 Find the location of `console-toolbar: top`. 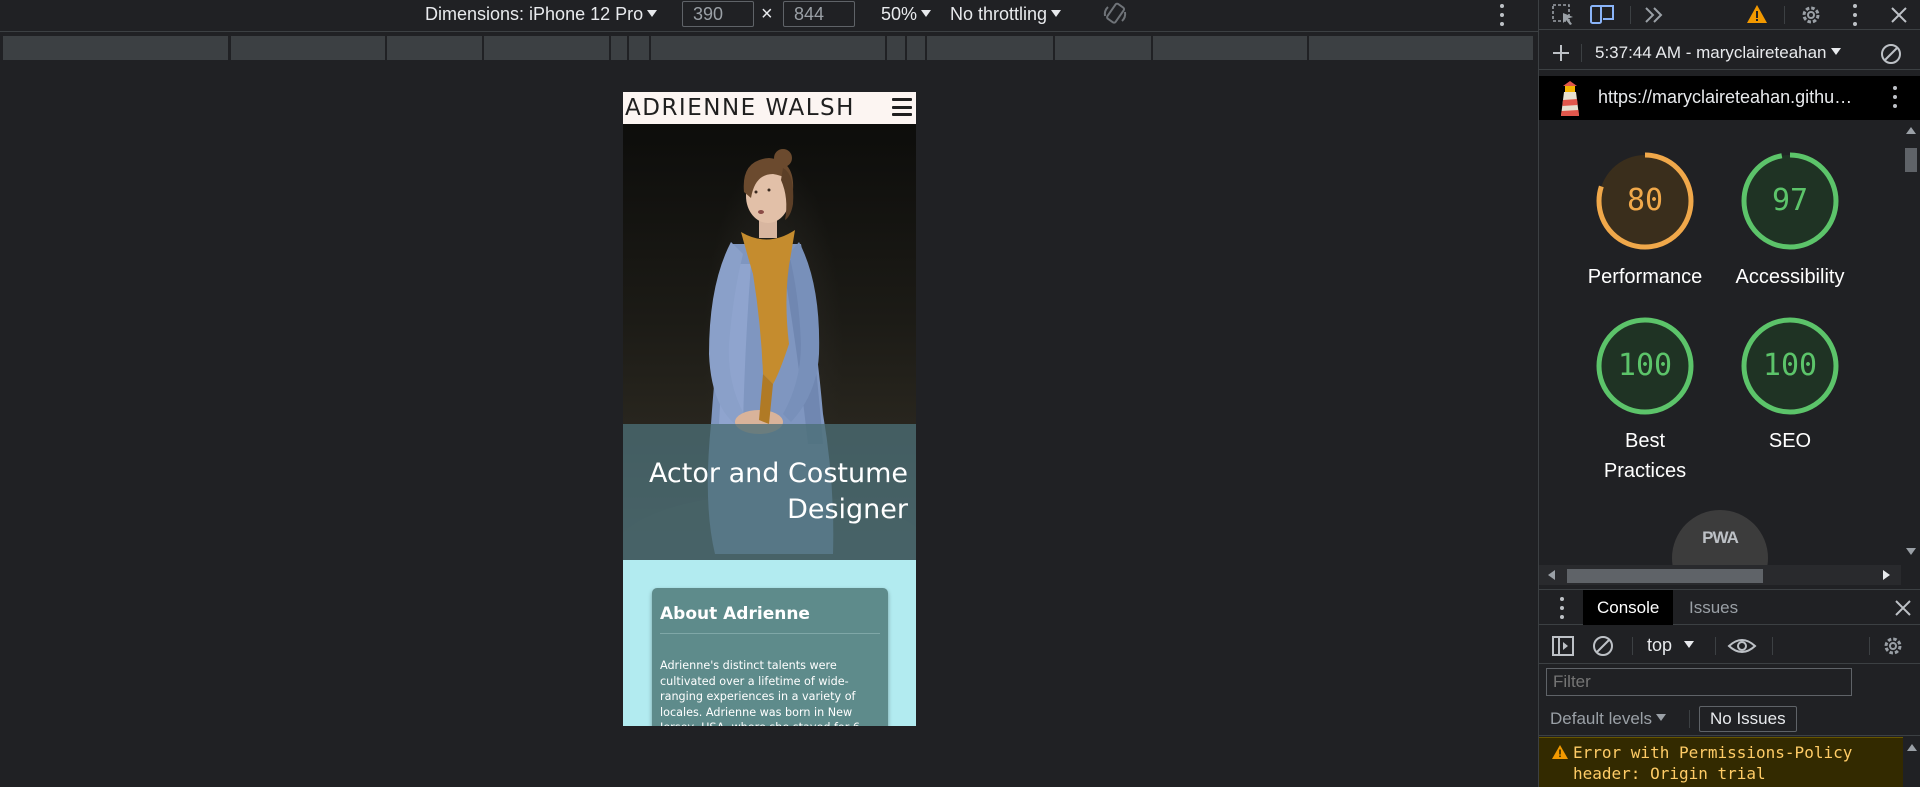

console-toolbar: top is located at coordinates (1729, 646).